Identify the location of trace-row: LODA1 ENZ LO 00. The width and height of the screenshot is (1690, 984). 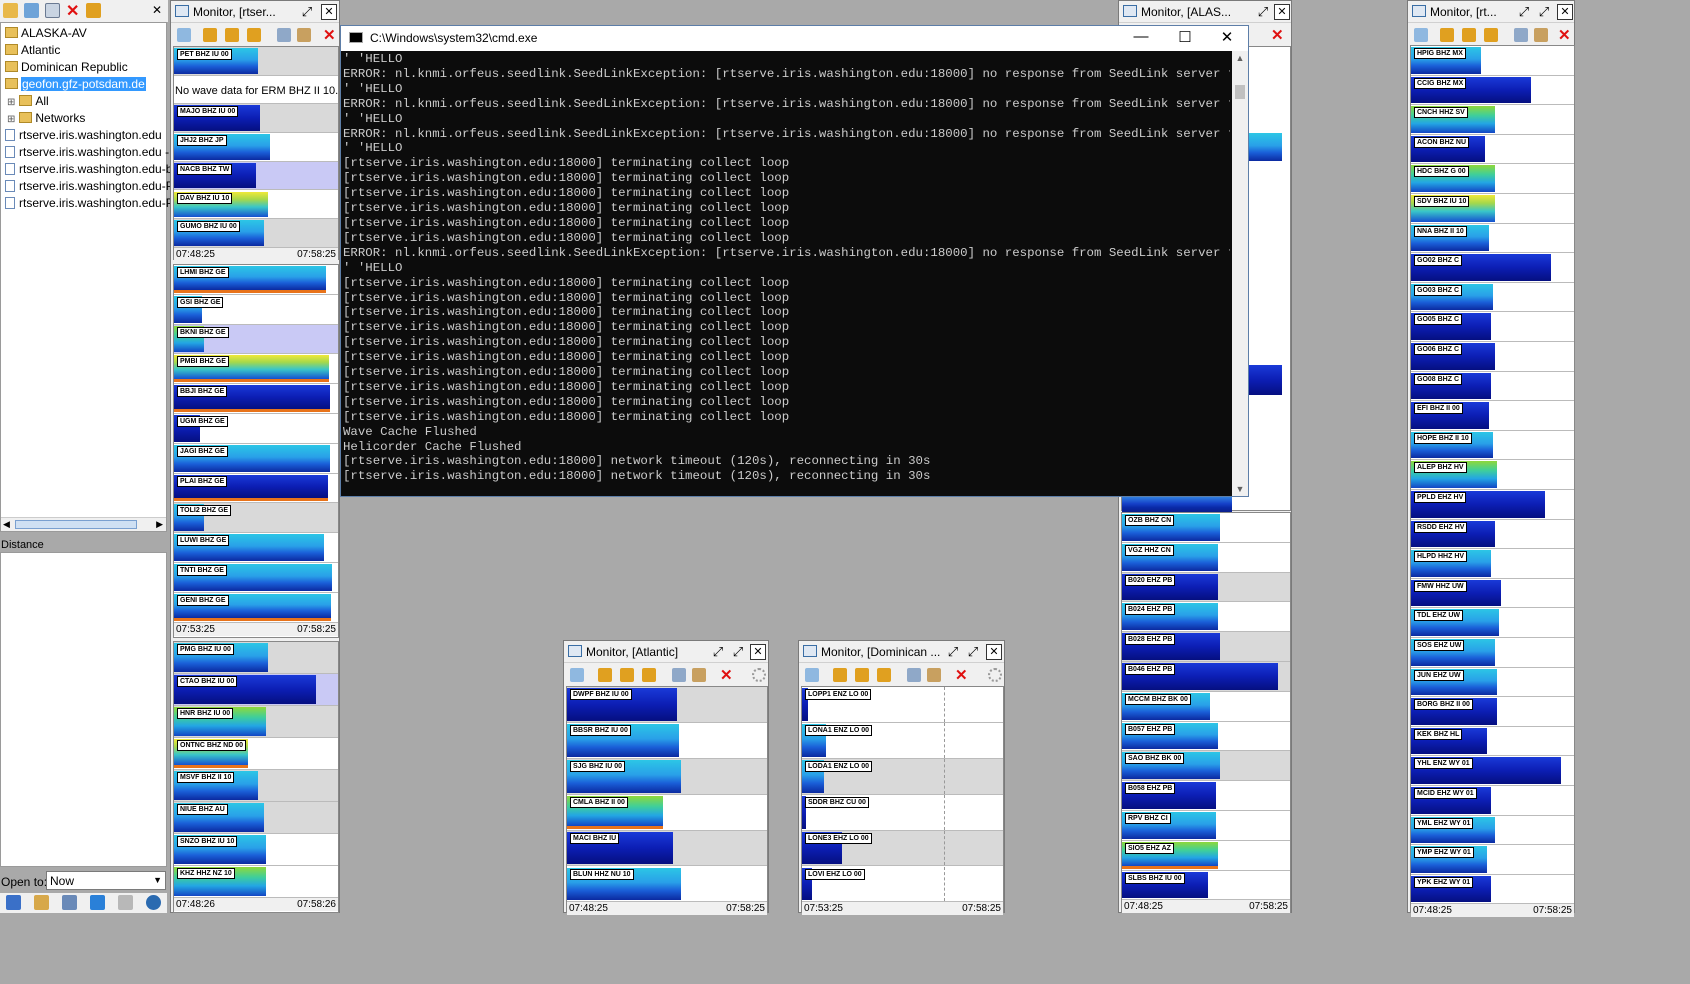
(902, 776).